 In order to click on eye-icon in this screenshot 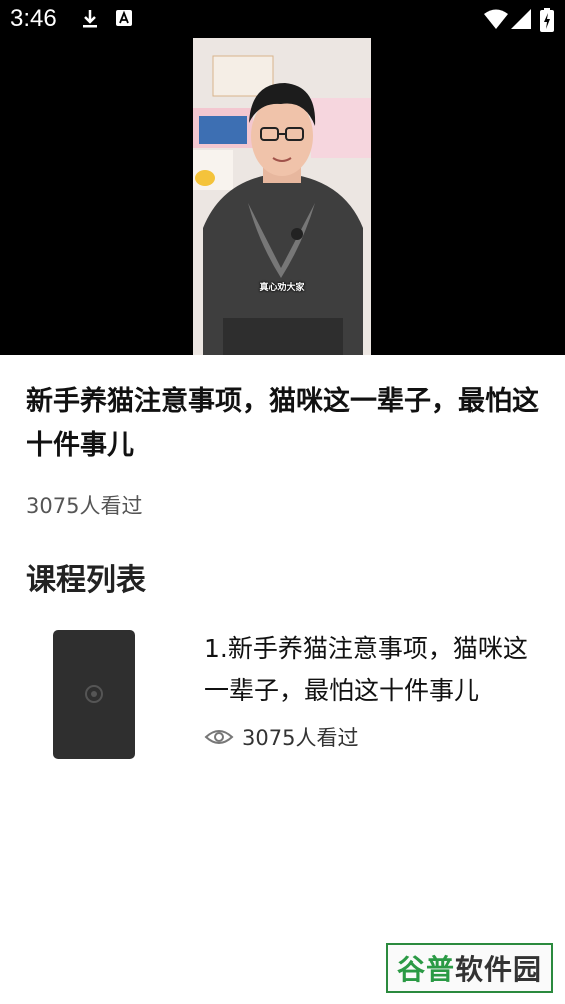, I will do `click(219, 737)`.